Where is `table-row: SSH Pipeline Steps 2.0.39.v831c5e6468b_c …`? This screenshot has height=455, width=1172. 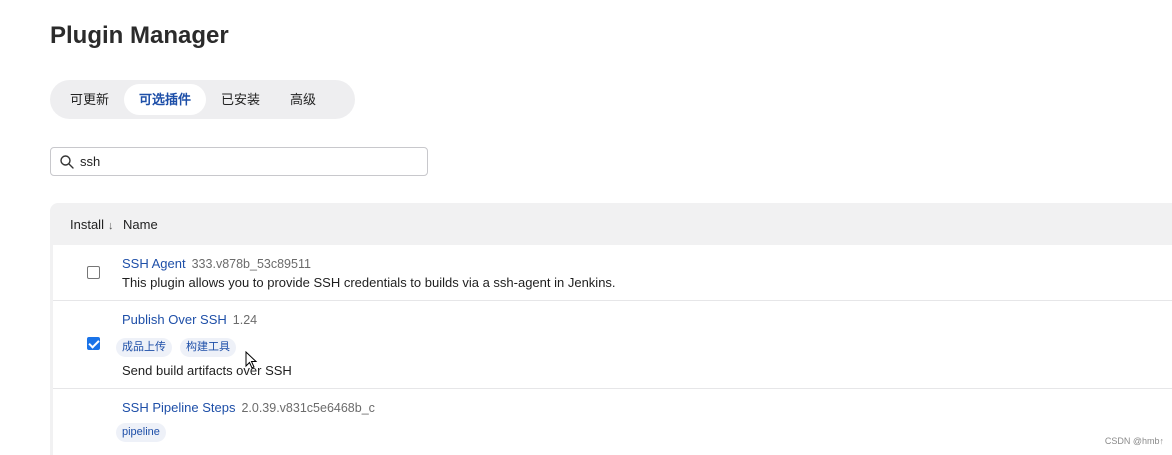 table-row: SSH Pipeline Steps 2.0.39.v831c5e6468b_c … is located at coordinates (612, 421).